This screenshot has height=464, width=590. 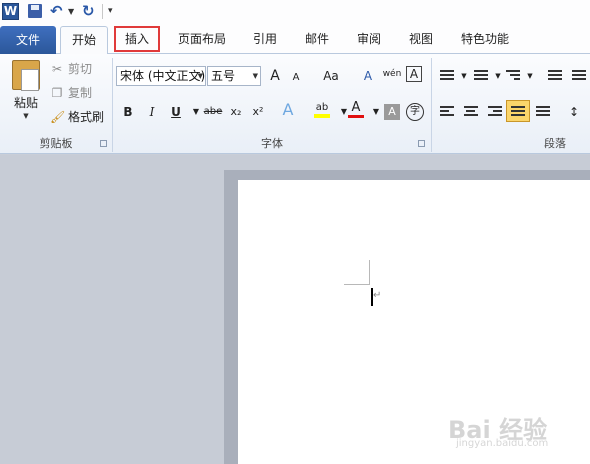 I want to click on paste-icon, so click(x=26, y=75).